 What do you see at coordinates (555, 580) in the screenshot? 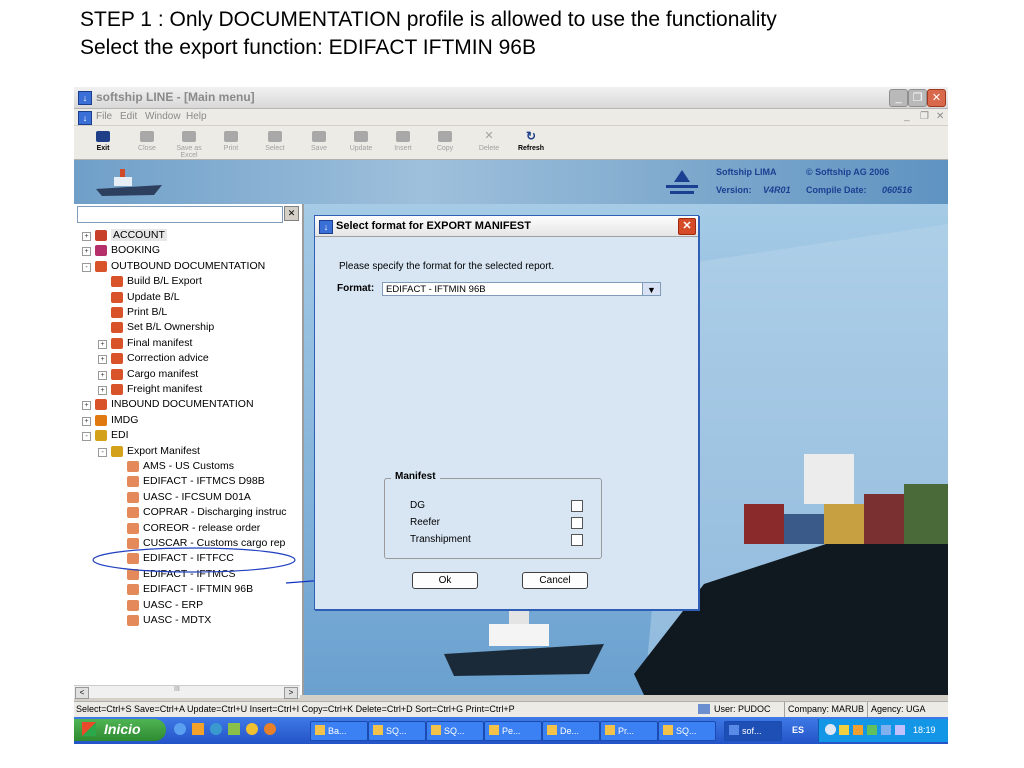
I see `cancel-button: Cancel` at bounding box center [555, 580].